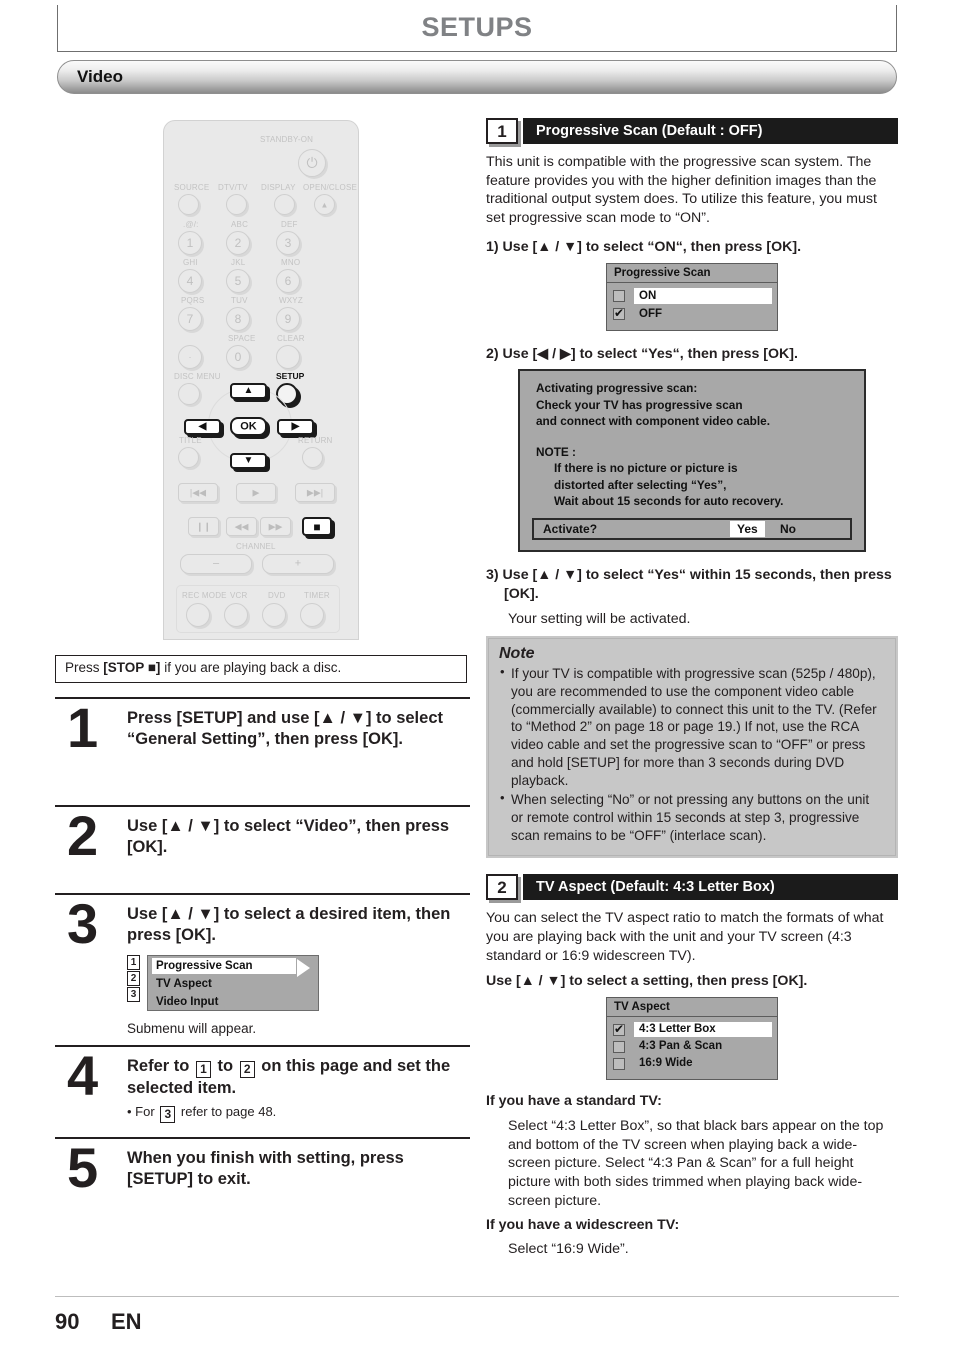 This screenshot has height=1353, width=954. Describe the element at coordinates (290, 376) in the screenshot. I see `remote-label-setup: SETUP` at that location.